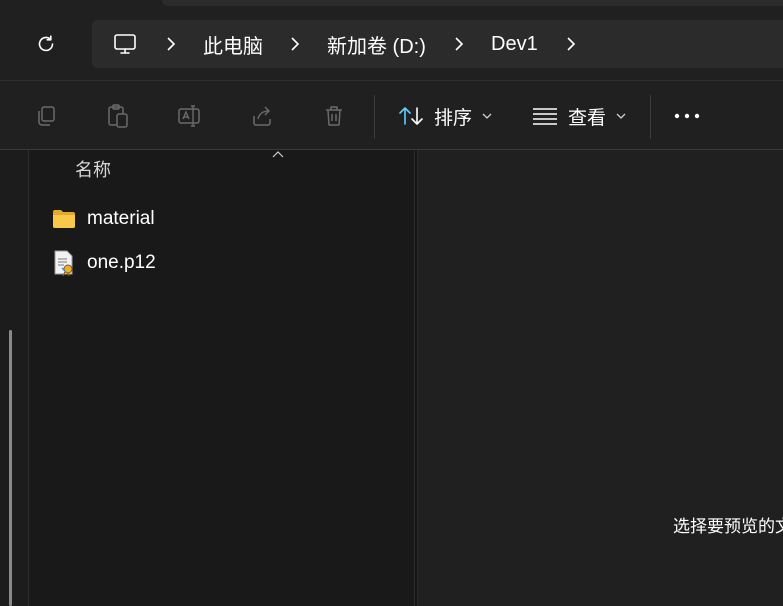 The width and height of the screenshot is (783, 606). What do you see at coordinates (14, 378) in the screenshot?
I see `navigation-pane` at bounding box center [14, 378].